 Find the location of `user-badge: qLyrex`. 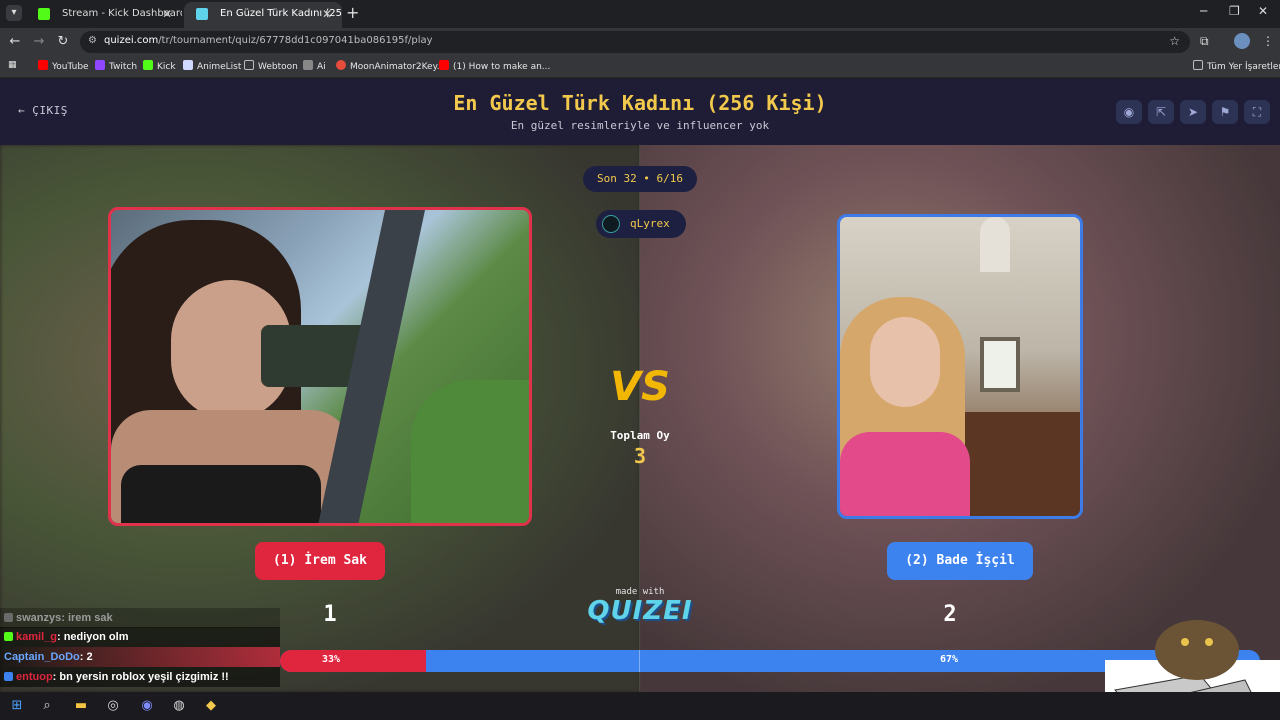

user-badge: qLyrex is located at coordinates (641, 224).